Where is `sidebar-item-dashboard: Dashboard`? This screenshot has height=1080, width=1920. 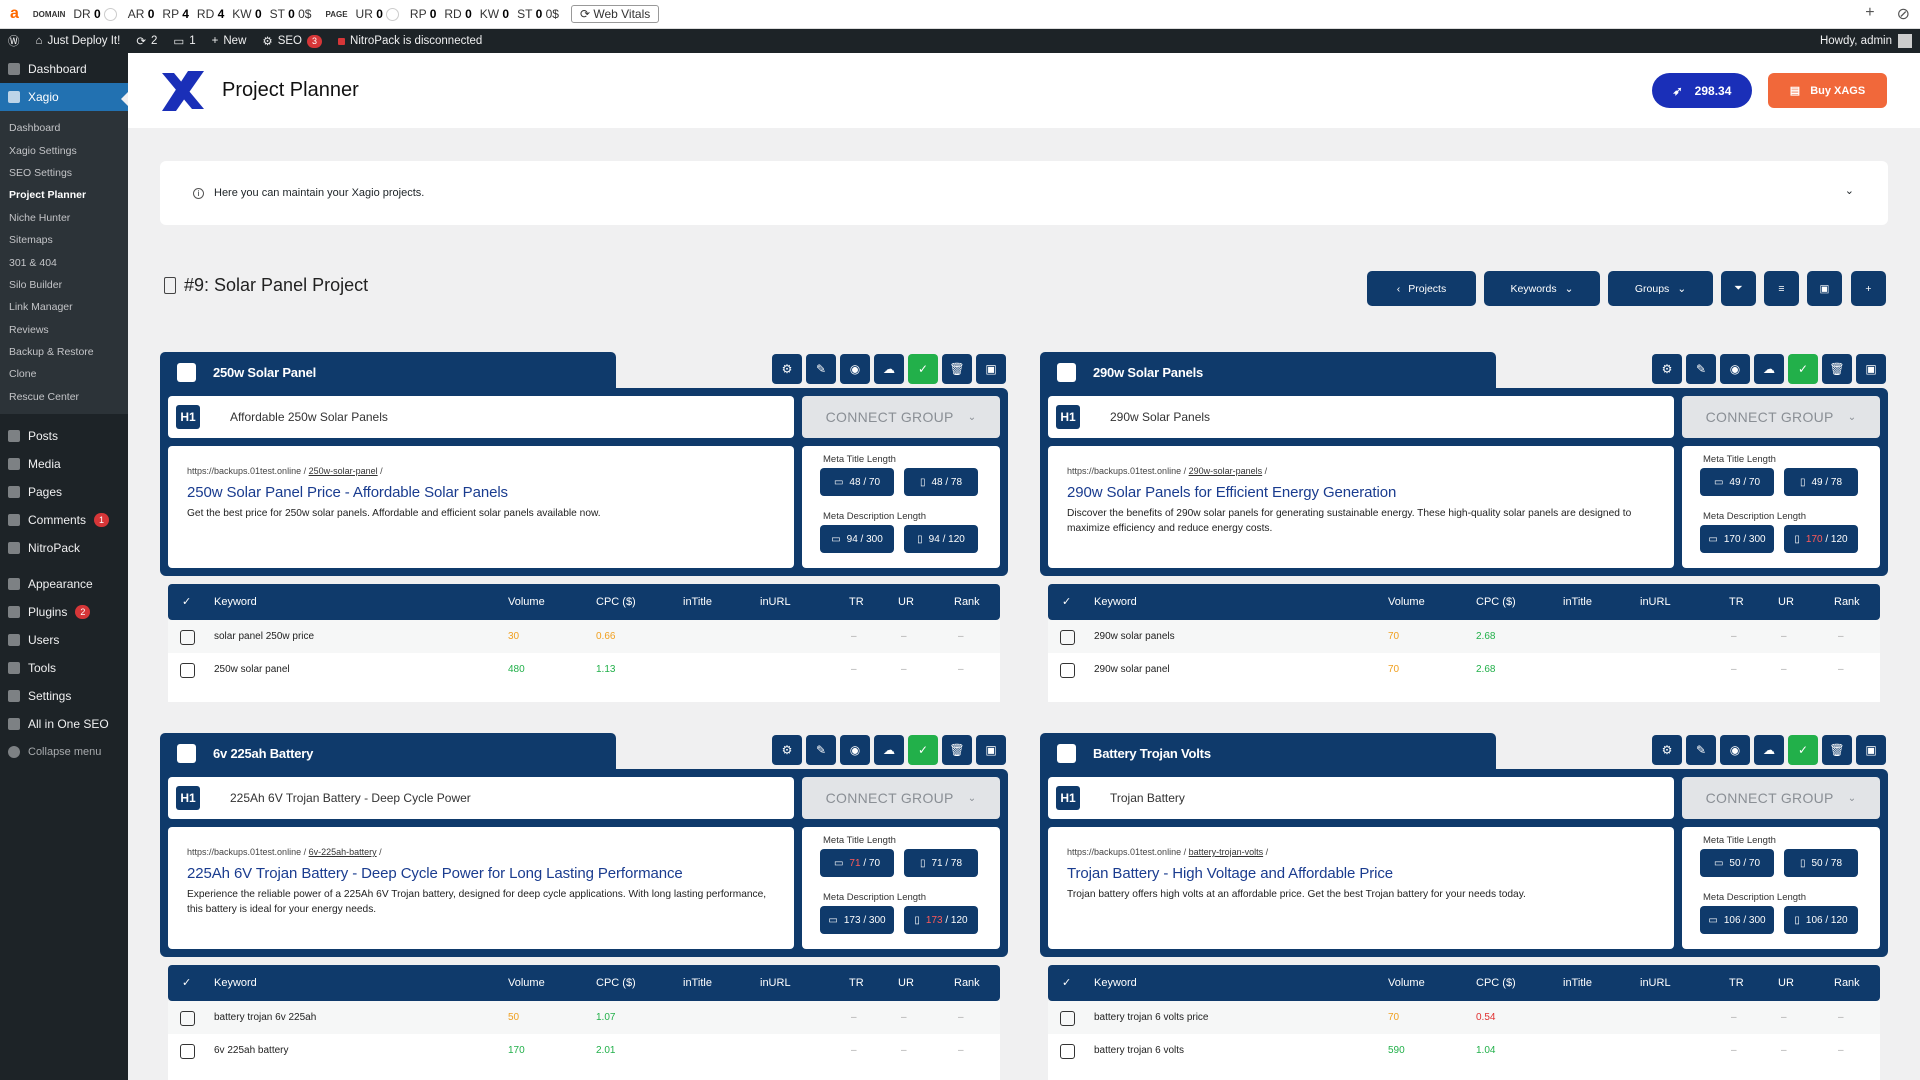
sidebar-item-dashboard: Dashboard is located at coordinates (64, 69).